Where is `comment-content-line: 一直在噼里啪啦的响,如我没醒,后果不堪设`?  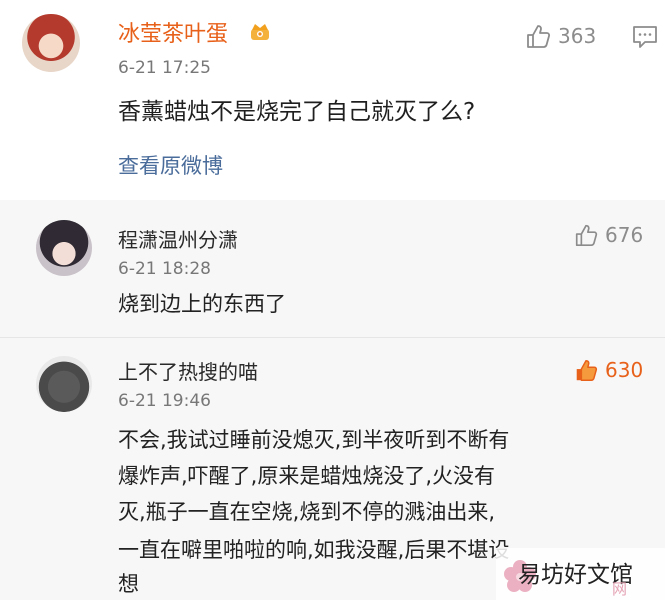 comment-content-line: 一直在噼里啪啦的响,如我没醒,后果不堪设 is located at coordinates (314, 550).